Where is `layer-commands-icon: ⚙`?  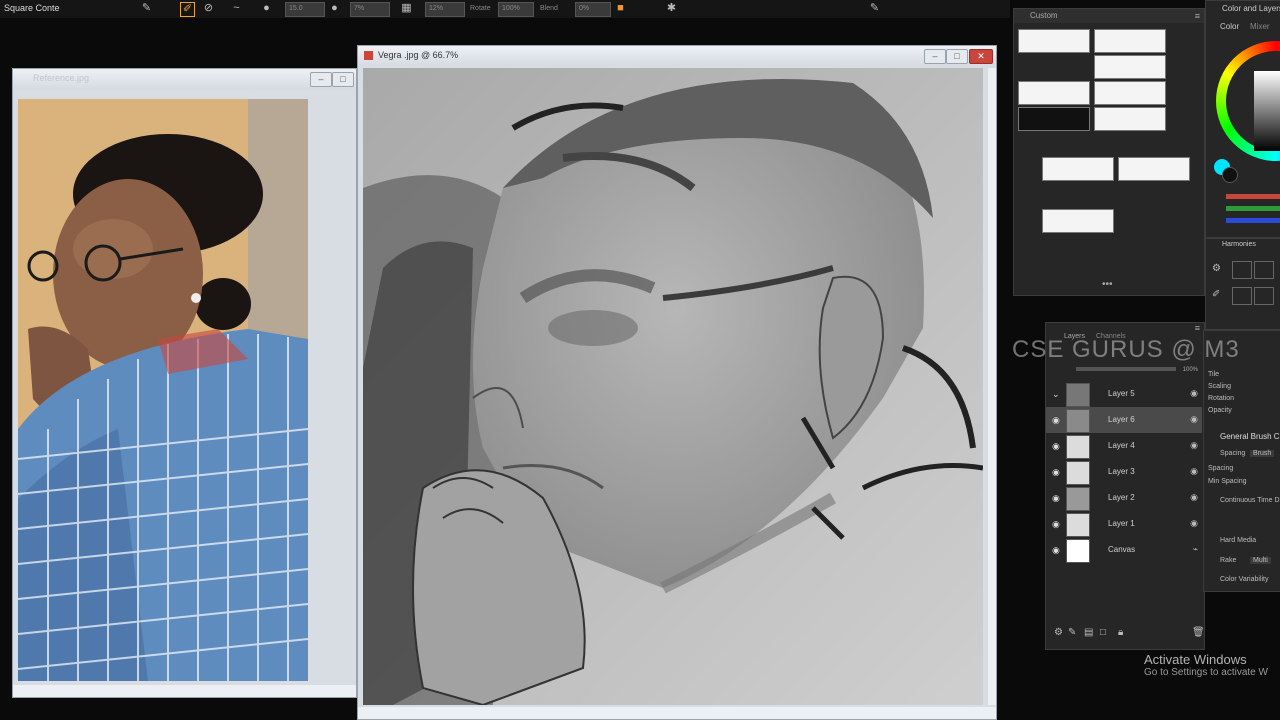
layer-commands-icon: ⚙ is located at coordinates (1058, 632).